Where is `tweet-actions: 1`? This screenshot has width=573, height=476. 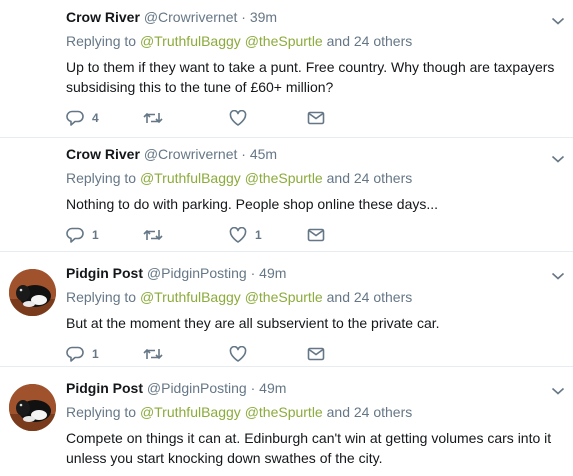 tweet-actions: 1 is located at coordinates (216, 354).